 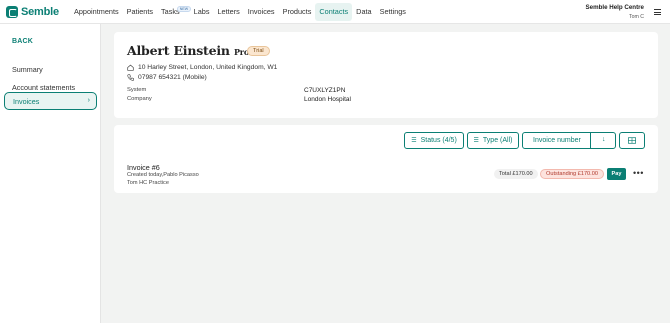 I want to click on status-filter-button: ☰ Status (4/5), so click(x=434, y=140).